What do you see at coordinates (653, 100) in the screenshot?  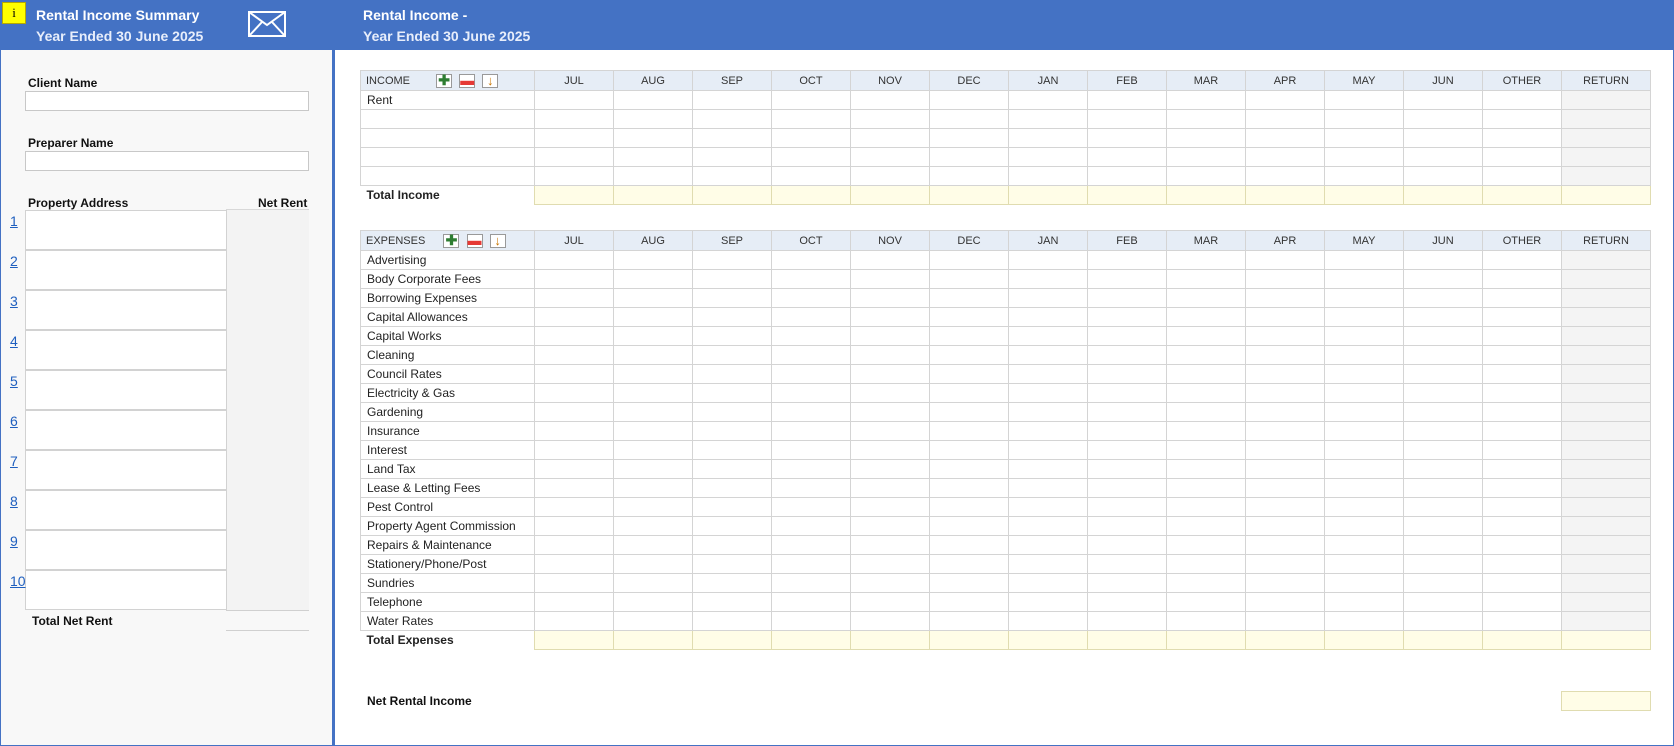 I see `income-cell-aug` at bounding box center [653, 100].